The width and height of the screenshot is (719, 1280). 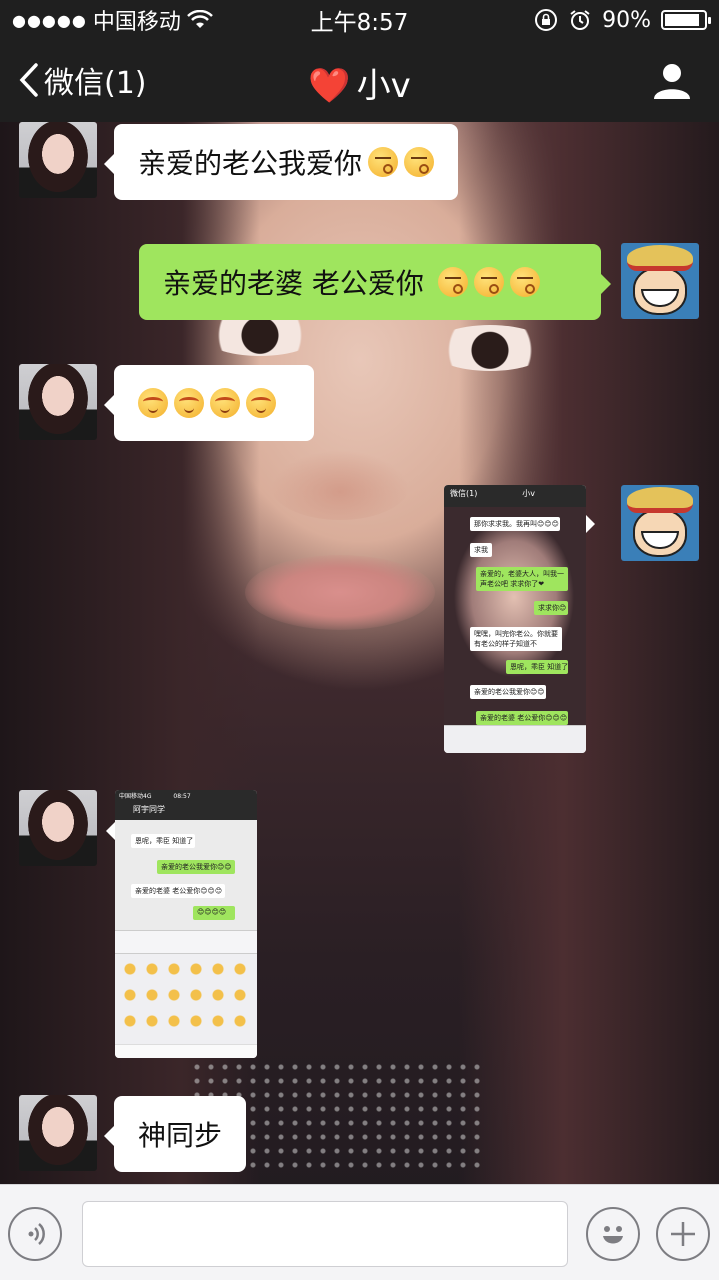 What do you see at coordinates (135, 796) in the screenshot?
I see `thumbnail-carrier: 中国移动4G` at bounding box center [135, 796].